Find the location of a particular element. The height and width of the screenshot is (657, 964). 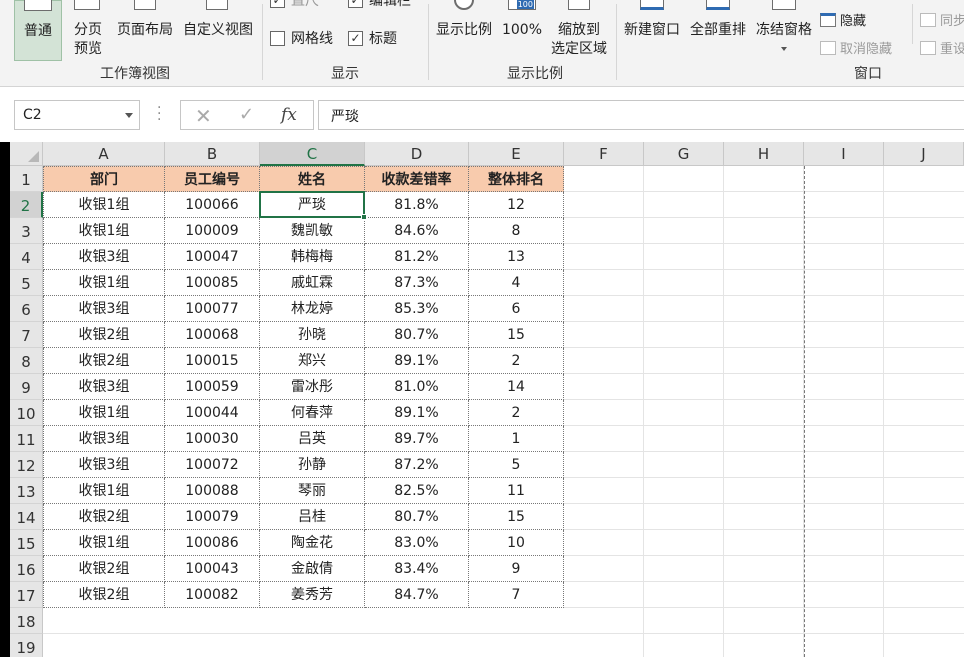

cell-e6: 6 is located at coordinates (516, 309).